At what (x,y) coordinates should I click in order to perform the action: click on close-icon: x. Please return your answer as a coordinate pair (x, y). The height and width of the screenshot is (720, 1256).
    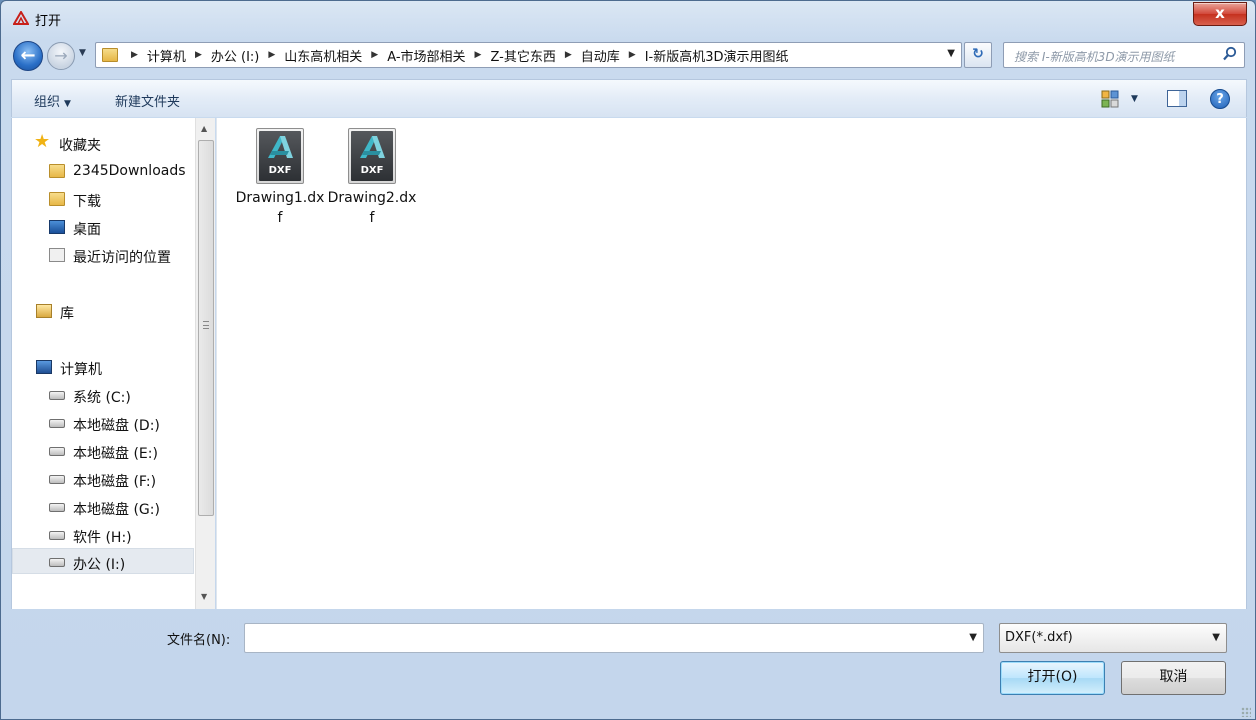
    Looking at the image, I should click on (1220, 13).